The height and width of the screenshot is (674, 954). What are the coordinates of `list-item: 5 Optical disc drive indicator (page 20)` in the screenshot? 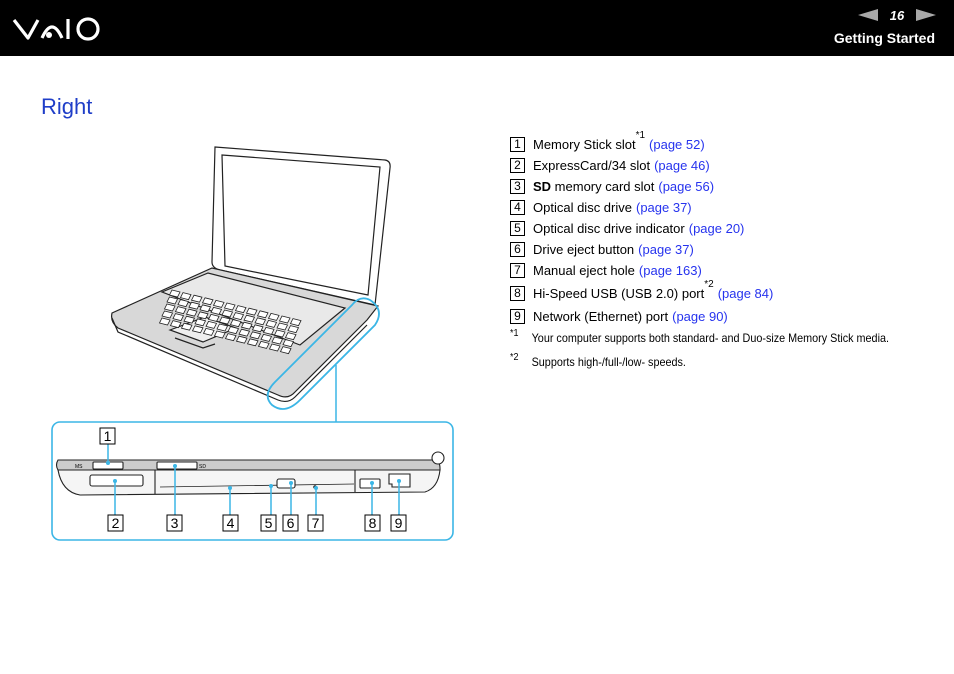 It's located at (720, 230).